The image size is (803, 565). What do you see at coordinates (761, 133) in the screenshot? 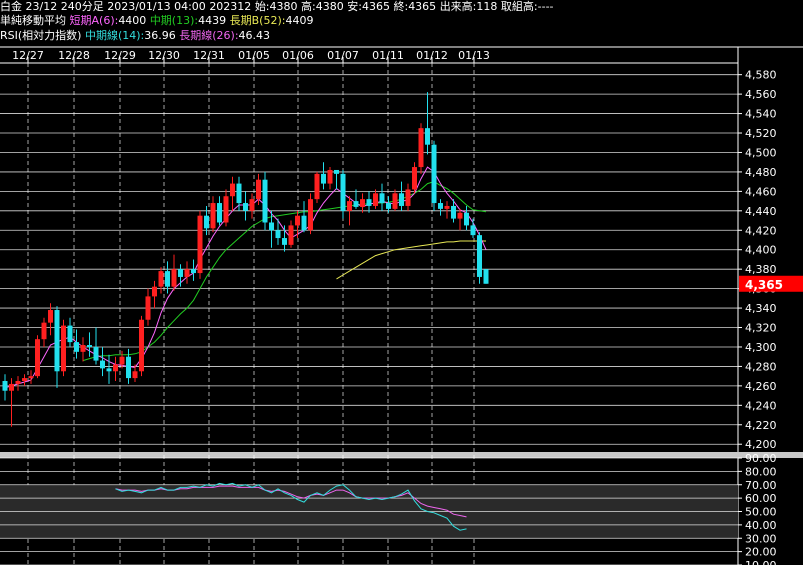
I see `price-tick-label: 4,520` at bounding box center [761, 133].